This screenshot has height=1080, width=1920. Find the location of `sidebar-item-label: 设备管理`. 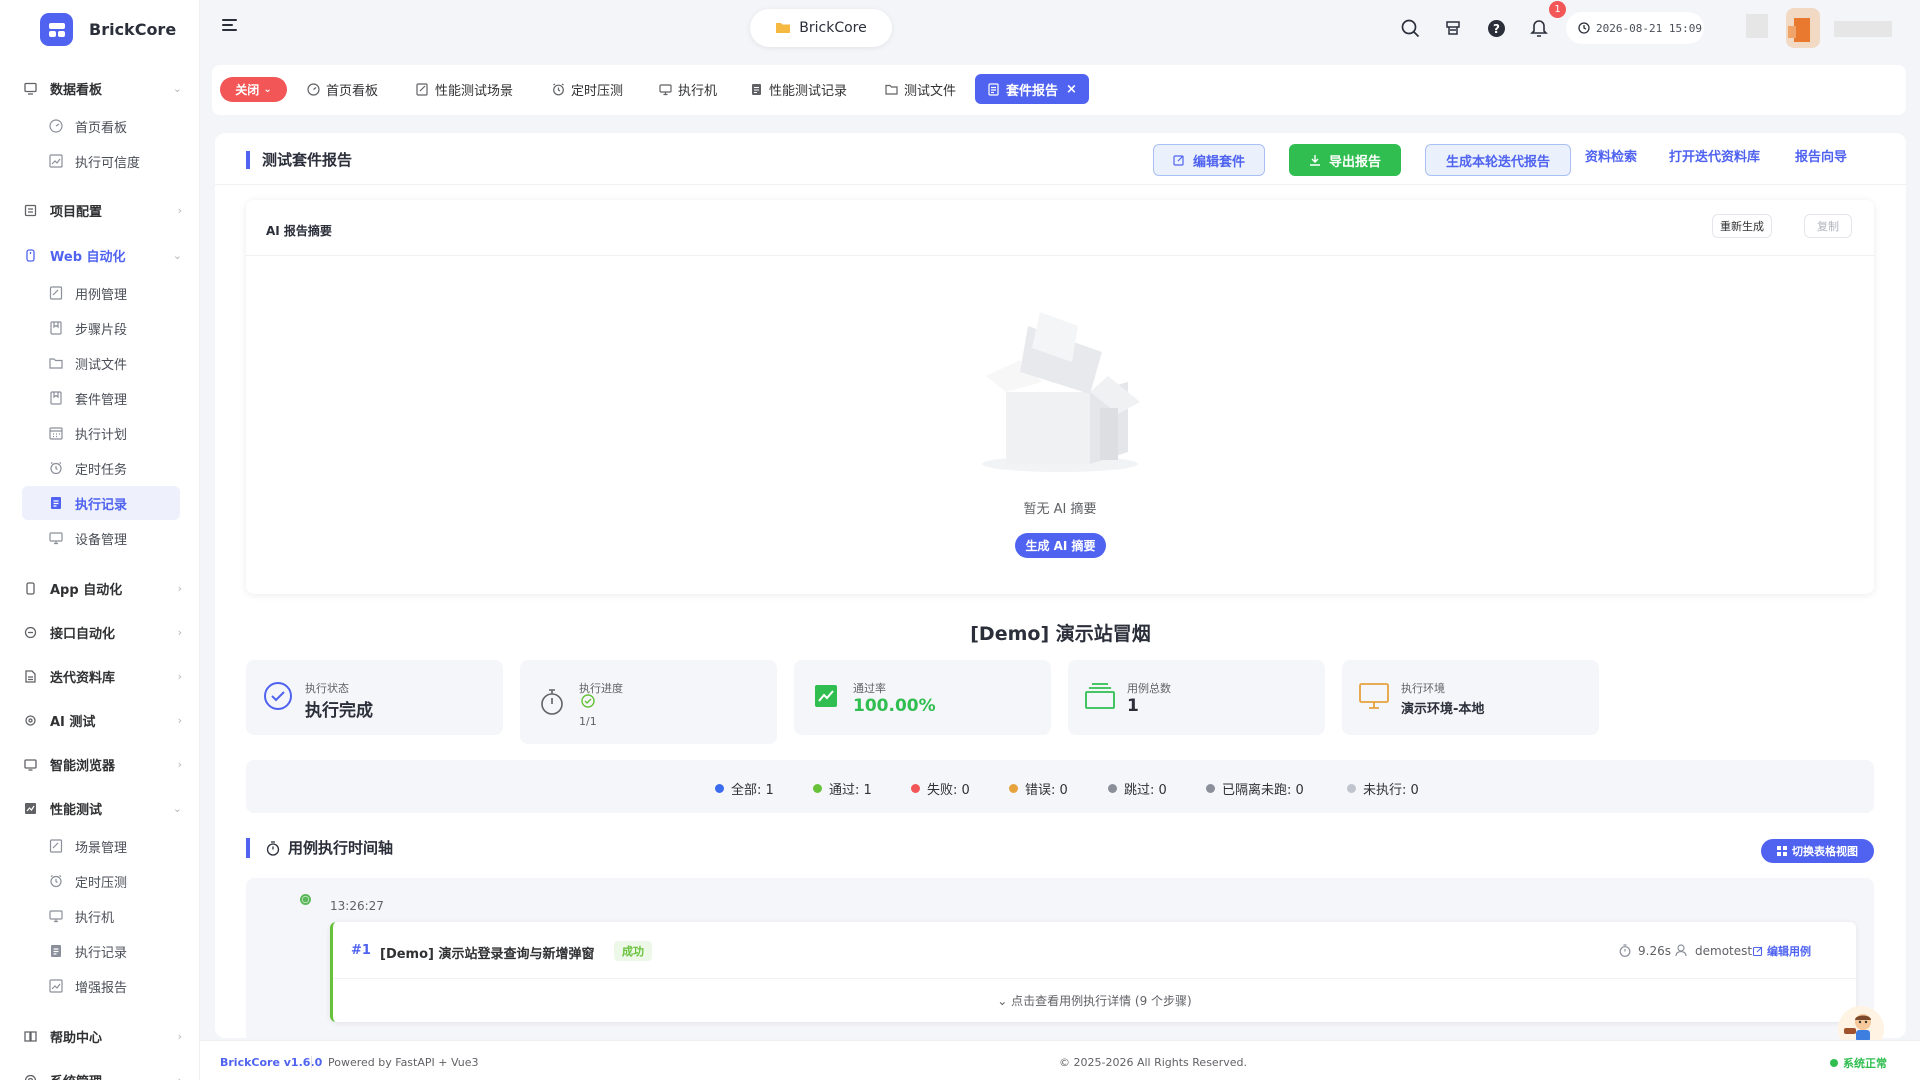

sidebar-item-label: 设备管理 is located at coordinates (101, 540).